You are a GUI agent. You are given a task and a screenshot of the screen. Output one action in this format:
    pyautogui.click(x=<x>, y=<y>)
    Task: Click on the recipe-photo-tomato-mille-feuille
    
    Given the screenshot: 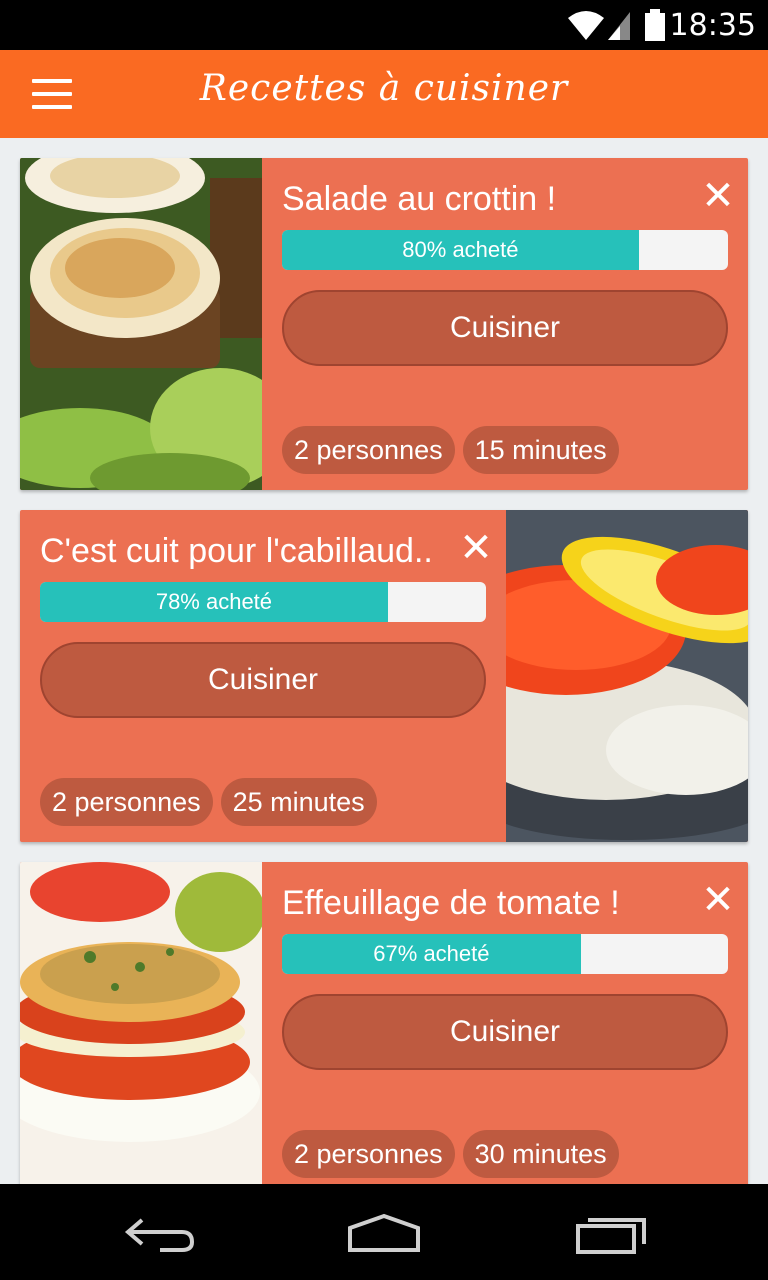 What is the action you would take?
    pyautogui.click(x=141, y=1023)
    